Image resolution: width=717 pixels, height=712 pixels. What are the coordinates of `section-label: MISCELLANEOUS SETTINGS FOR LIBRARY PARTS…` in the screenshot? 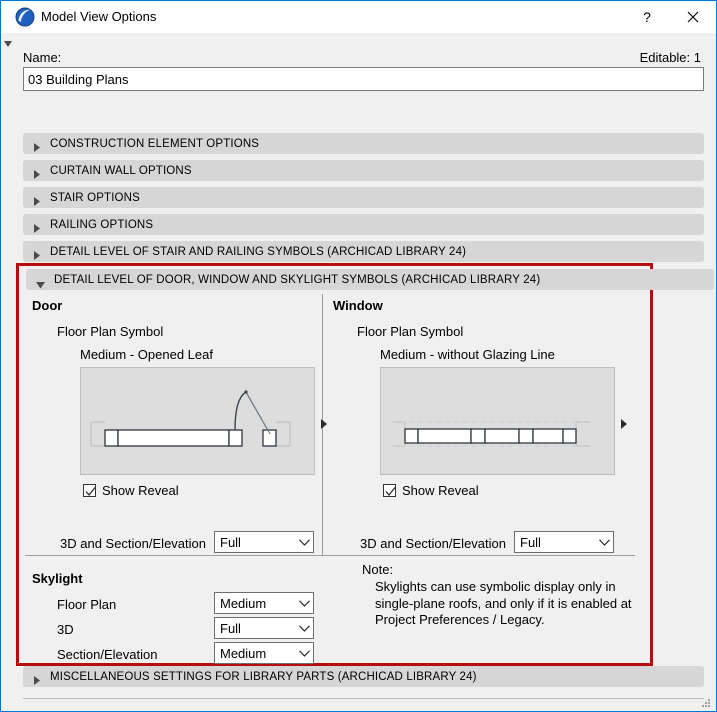 It's located at (263, 676).